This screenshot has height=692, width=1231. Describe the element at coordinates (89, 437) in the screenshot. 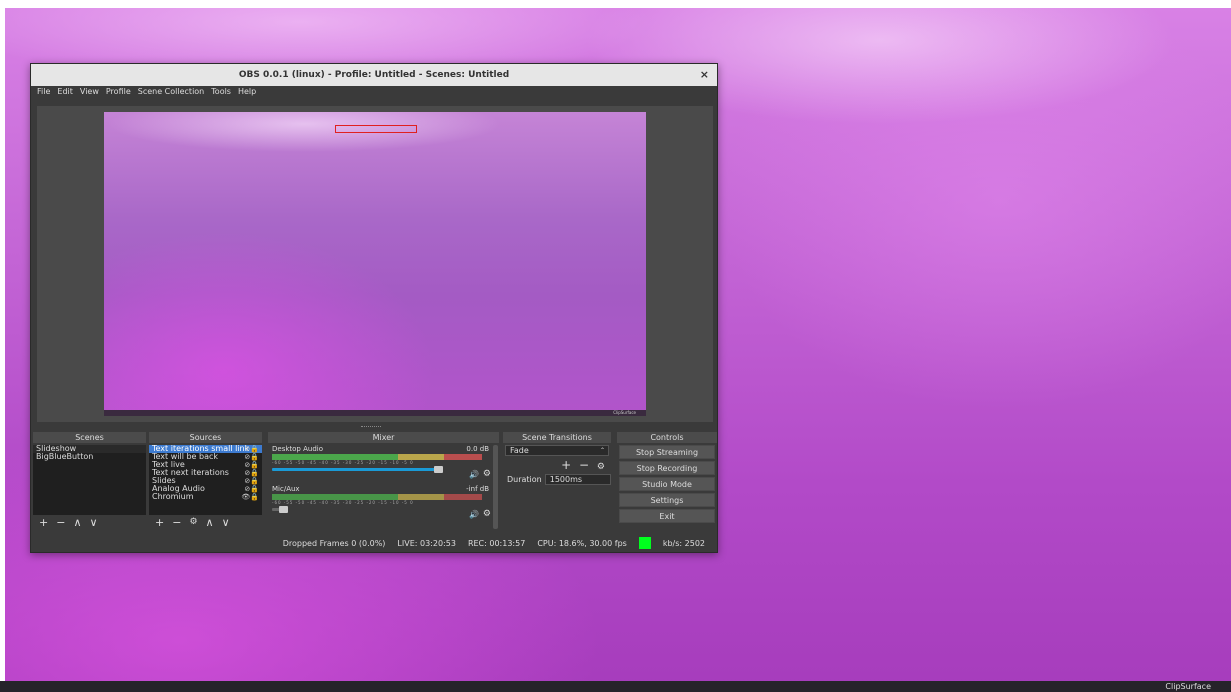

I see `scenes-header: Scenes` at that location.